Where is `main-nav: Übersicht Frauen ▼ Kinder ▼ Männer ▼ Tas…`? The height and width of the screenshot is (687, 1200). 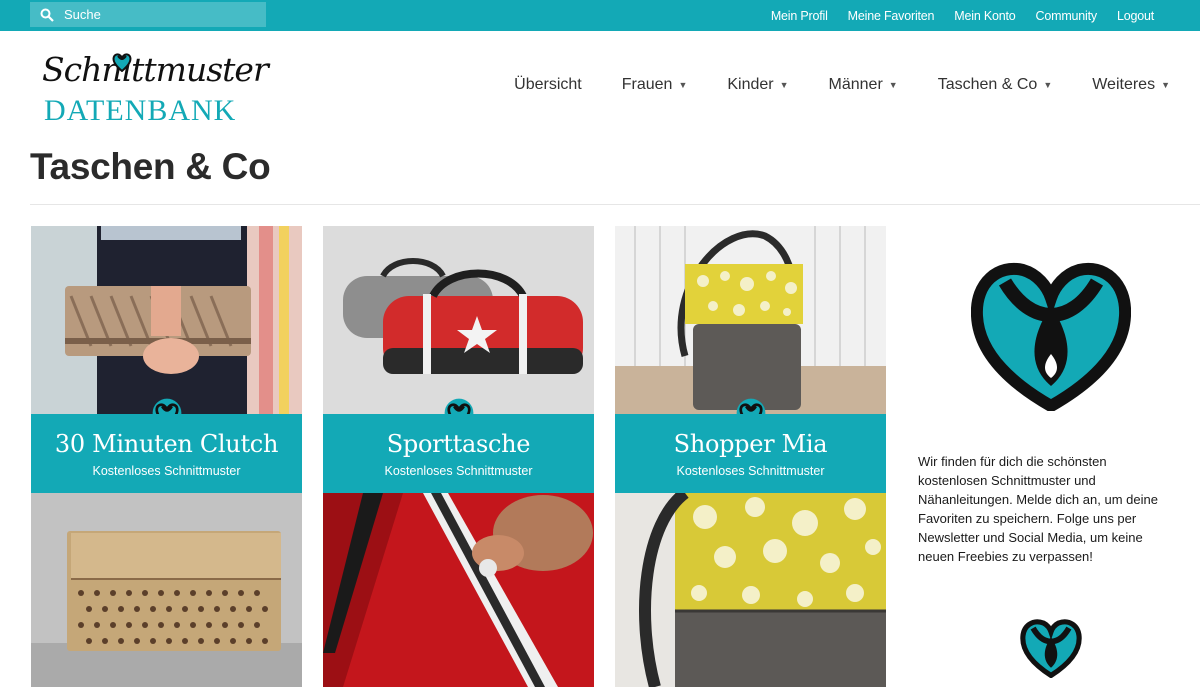
main-nav: Übersicht Frauen ▼ Kinder ▼ Männer ▼ Tas… is located at coordinates (842, 85).